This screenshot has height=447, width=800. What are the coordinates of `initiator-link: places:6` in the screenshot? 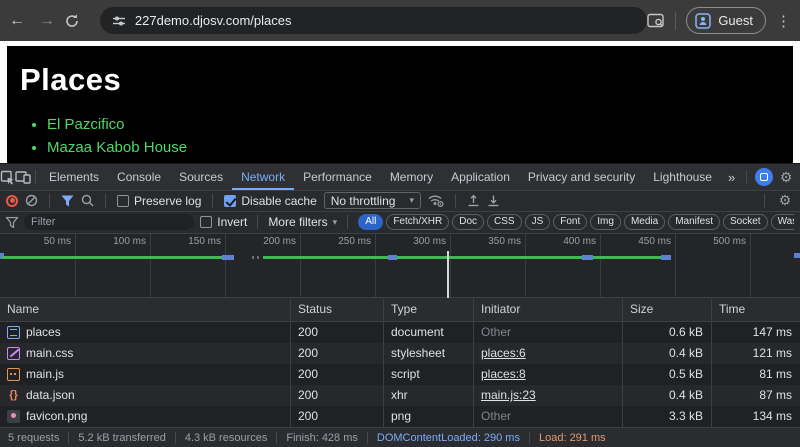 It's located at (503, 353).